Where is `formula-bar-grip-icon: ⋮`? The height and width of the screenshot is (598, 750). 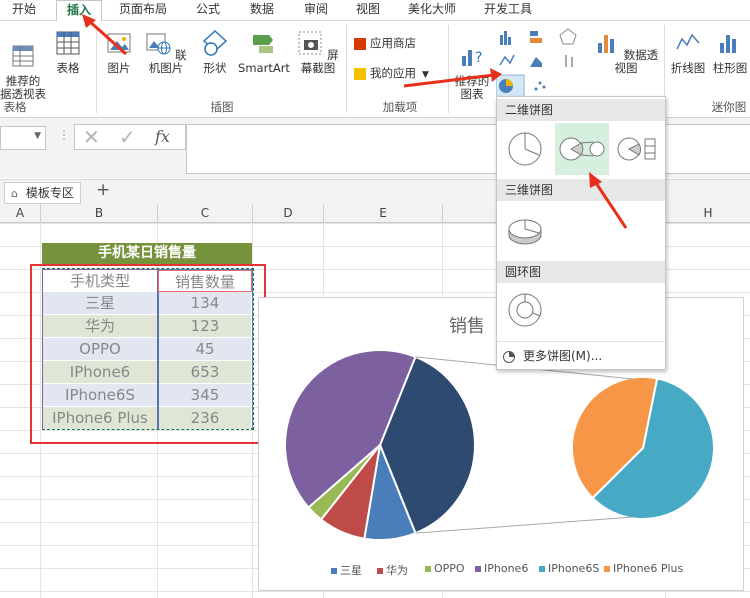
formula-bar-grip-icon: ⋮ is located at coordinates (64, 135).